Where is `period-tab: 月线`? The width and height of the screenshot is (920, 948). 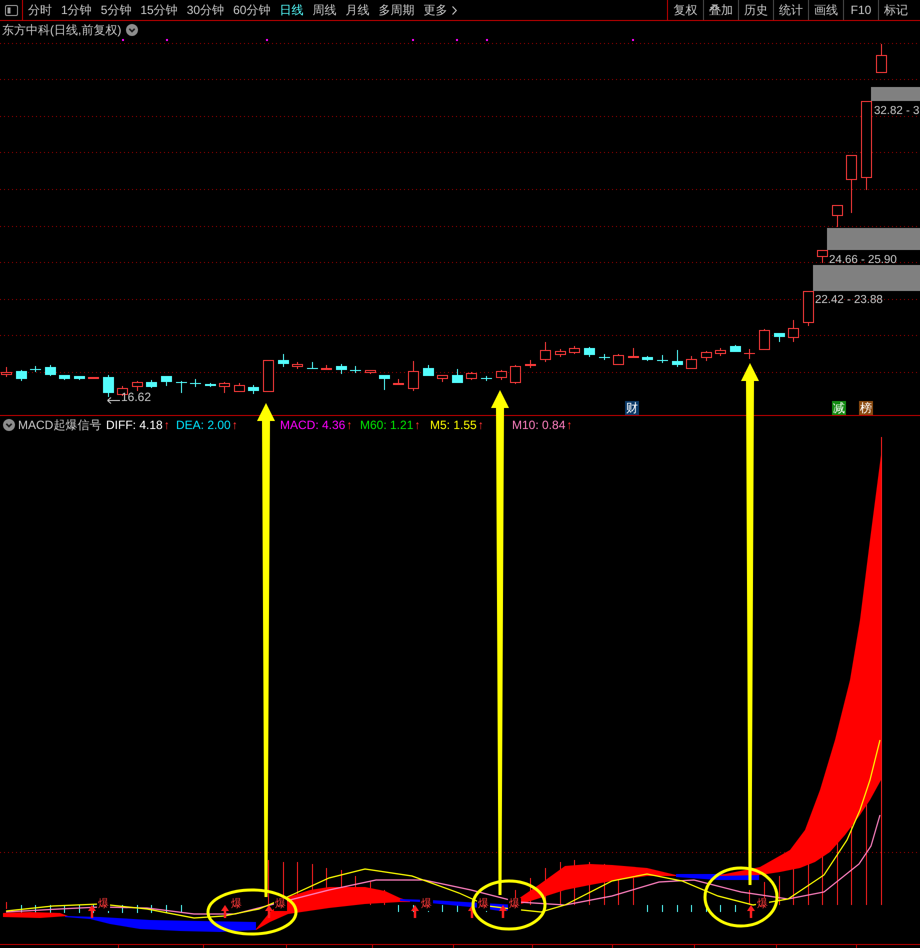 period-tab: 月线 is located at coordinates (357, 10).